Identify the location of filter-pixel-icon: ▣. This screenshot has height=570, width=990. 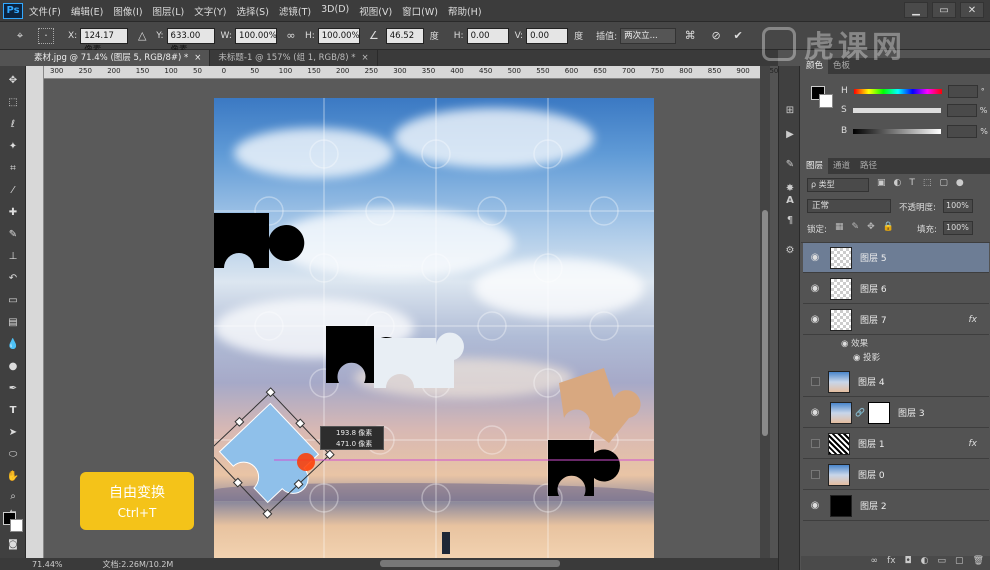
(881, 183).